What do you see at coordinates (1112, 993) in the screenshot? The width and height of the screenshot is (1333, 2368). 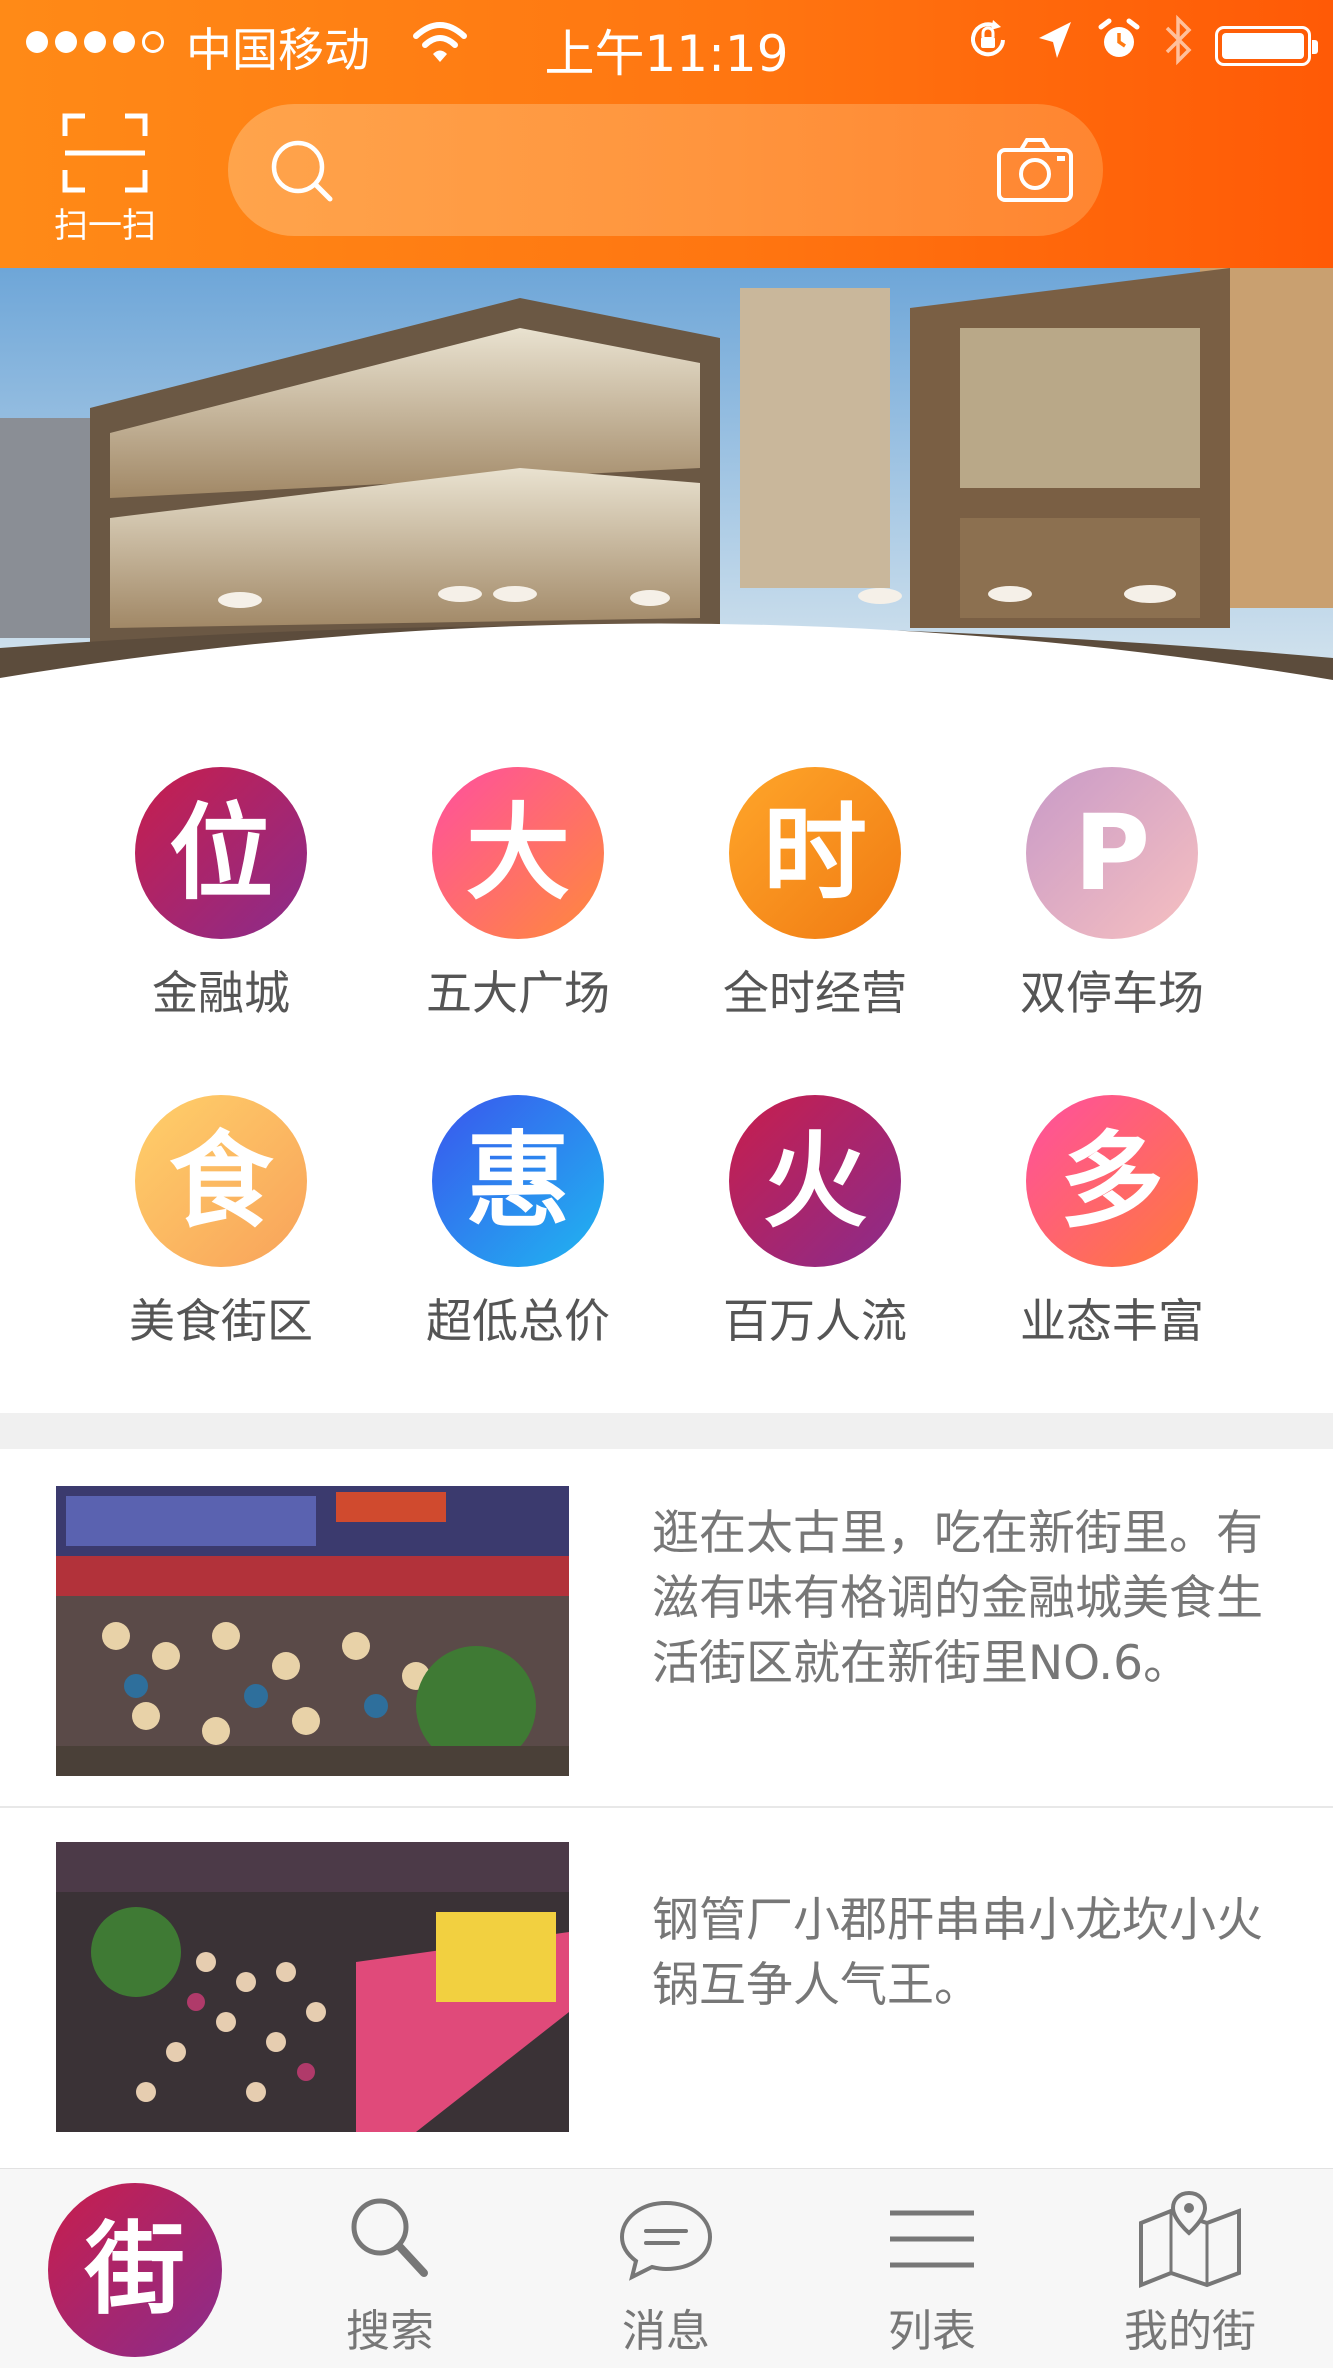 I see `category-label: 双停车场` at bounding box center [1112, 993].